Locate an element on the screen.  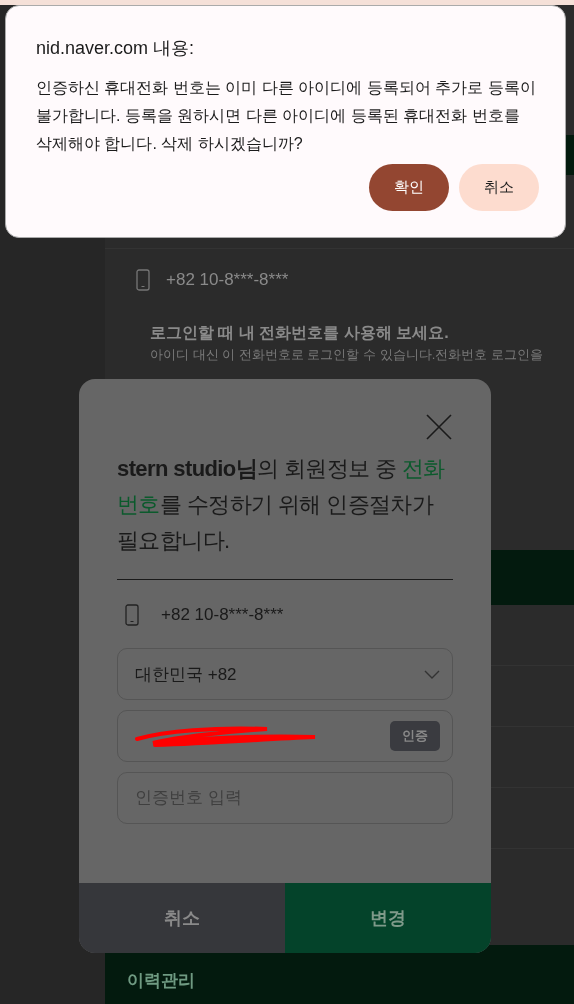
login-description: 아이디 대신 이 전화번호로 로그인할 수 있습니다.전화번호 로그인을 is located at coordinates (347, 355).